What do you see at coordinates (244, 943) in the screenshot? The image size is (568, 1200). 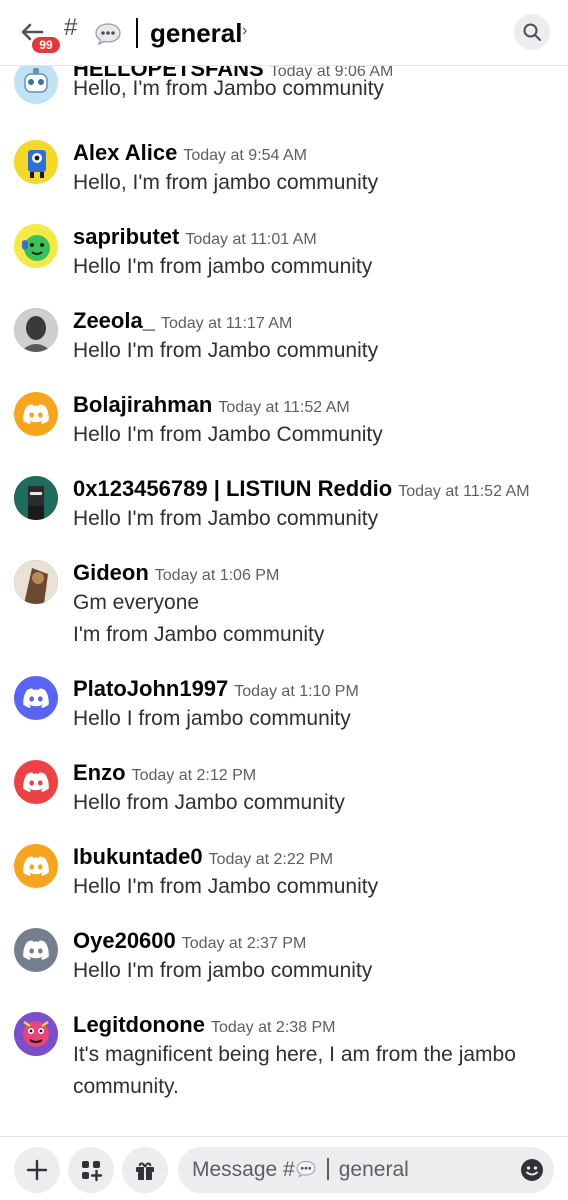 I see `message-timestamp: Today at 2:37 PM` at bounding box center [244, 943].